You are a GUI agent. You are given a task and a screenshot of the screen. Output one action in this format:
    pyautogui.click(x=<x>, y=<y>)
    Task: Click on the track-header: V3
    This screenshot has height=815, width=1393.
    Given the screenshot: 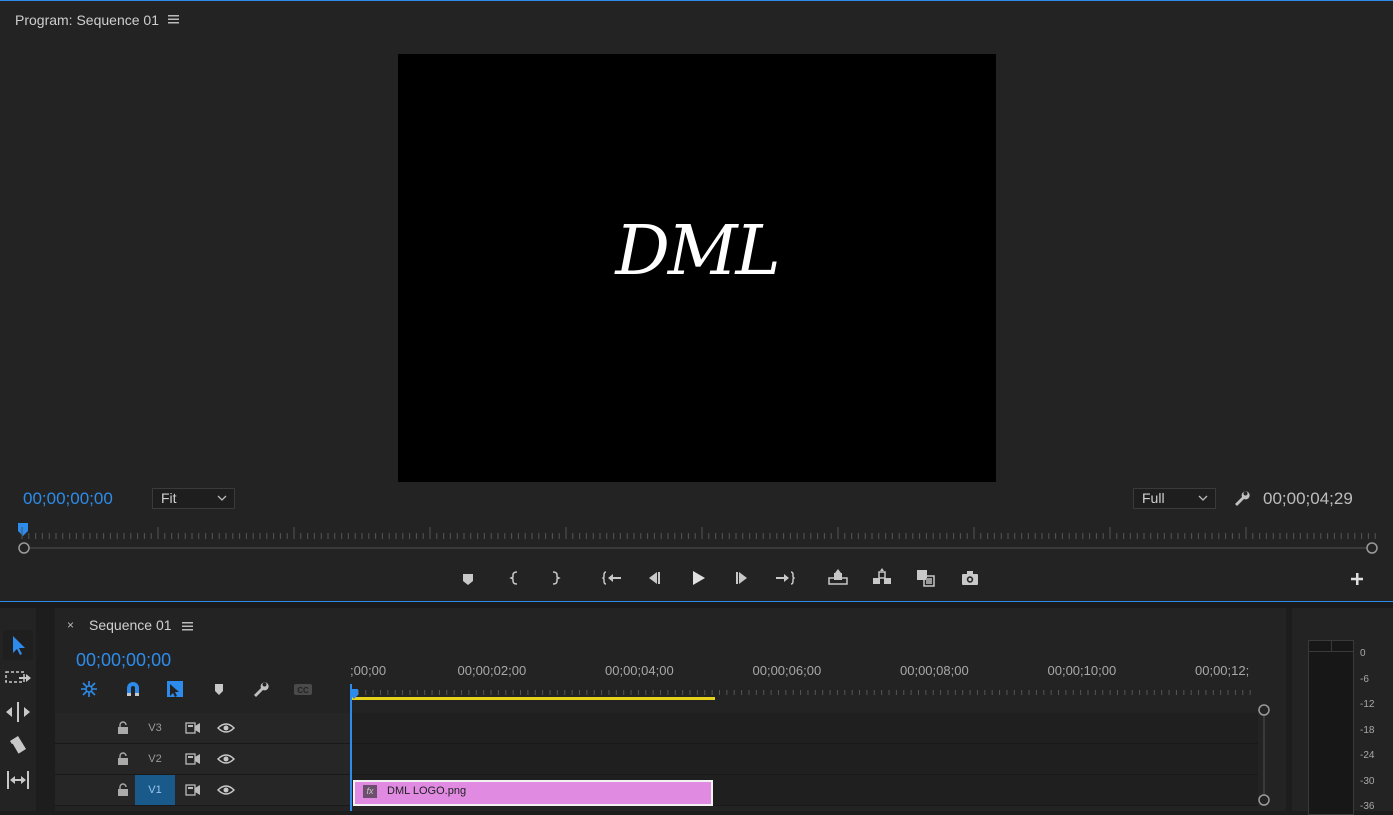 What is the action you would take?
    pyautogui.click(x=203, y=728)
    